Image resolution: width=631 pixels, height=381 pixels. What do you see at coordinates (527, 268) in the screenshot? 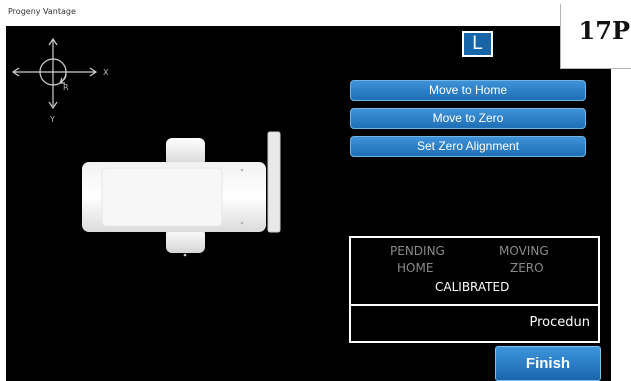
I see `status-zero: ZERO` at bounding box center [527, 268].